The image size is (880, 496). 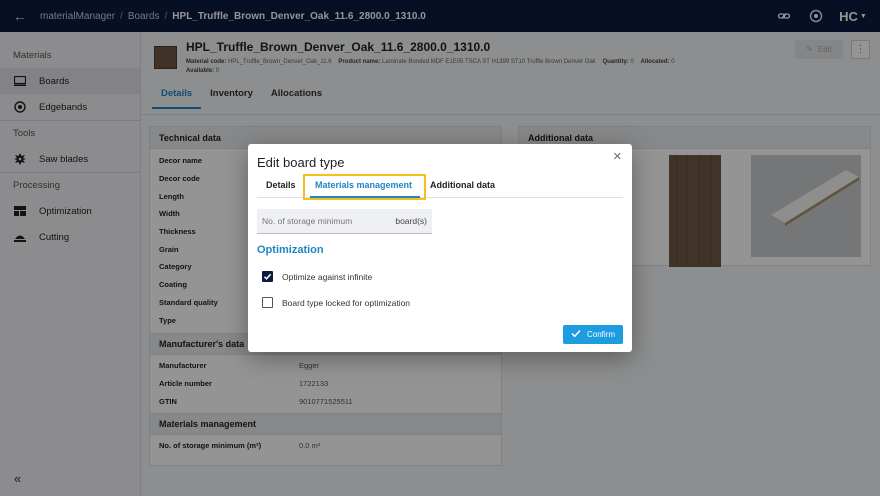 What do you see at coordinates (617, 156) in the screenshot?
I see `close-icon: ✕` at bounding box center [617, 156].